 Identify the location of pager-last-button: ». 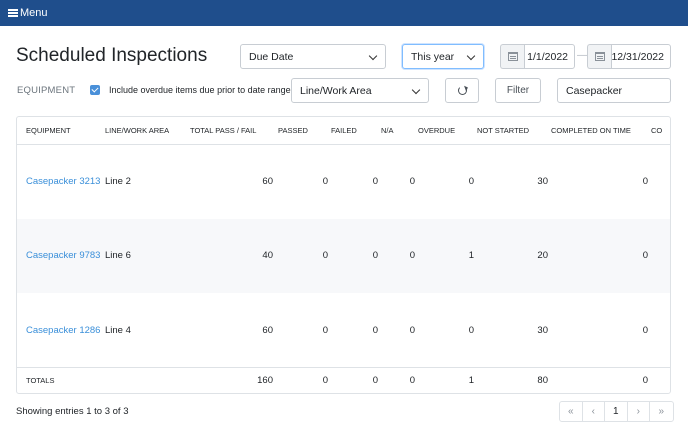
(661, 411).